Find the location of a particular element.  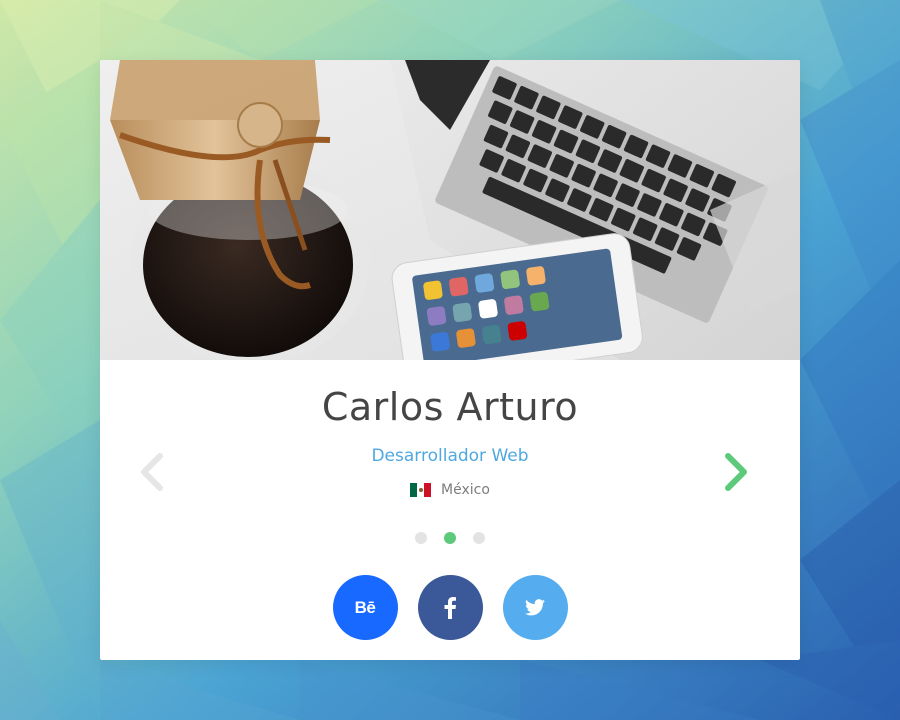

twitter-button is located at coordinates (535, 607).